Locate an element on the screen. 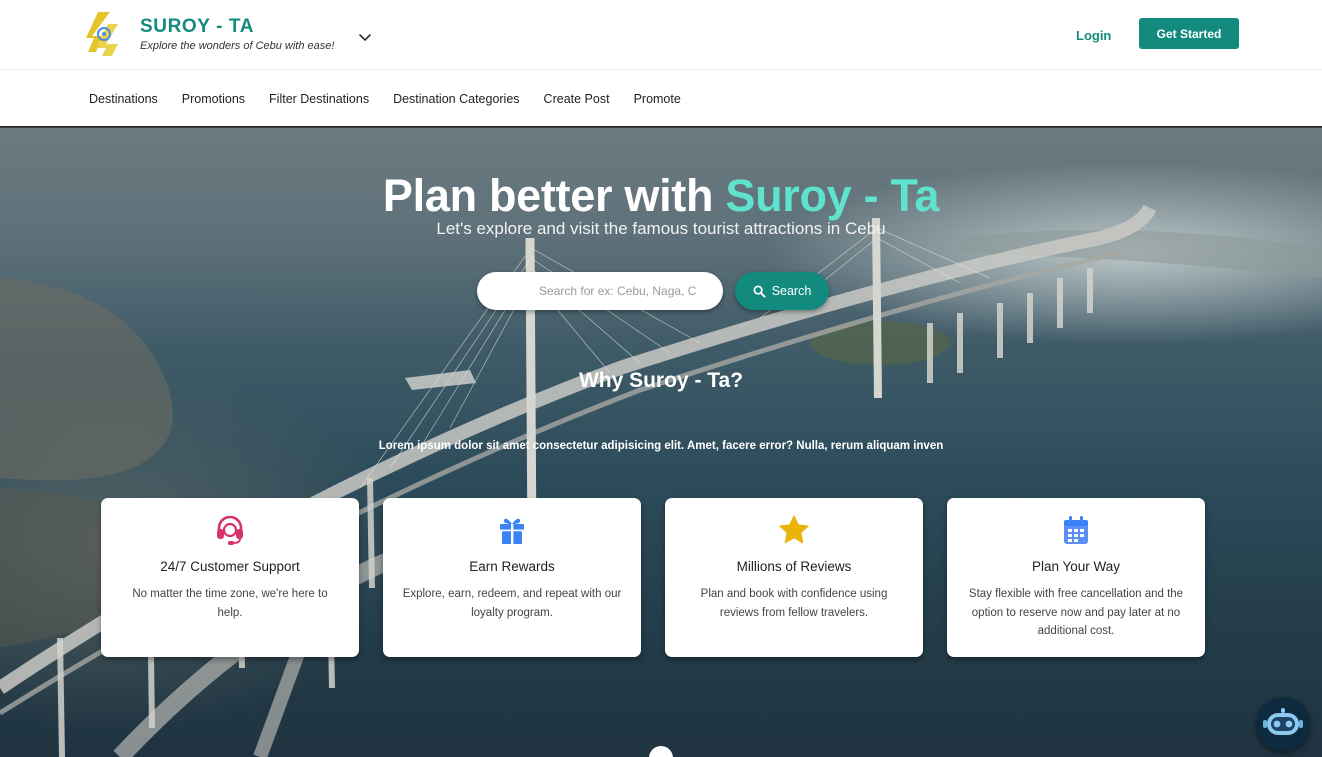 The height and width of the screenshot is (757, 1322). nav-item-destinations: Destinations is located at coordinates (123, 99).